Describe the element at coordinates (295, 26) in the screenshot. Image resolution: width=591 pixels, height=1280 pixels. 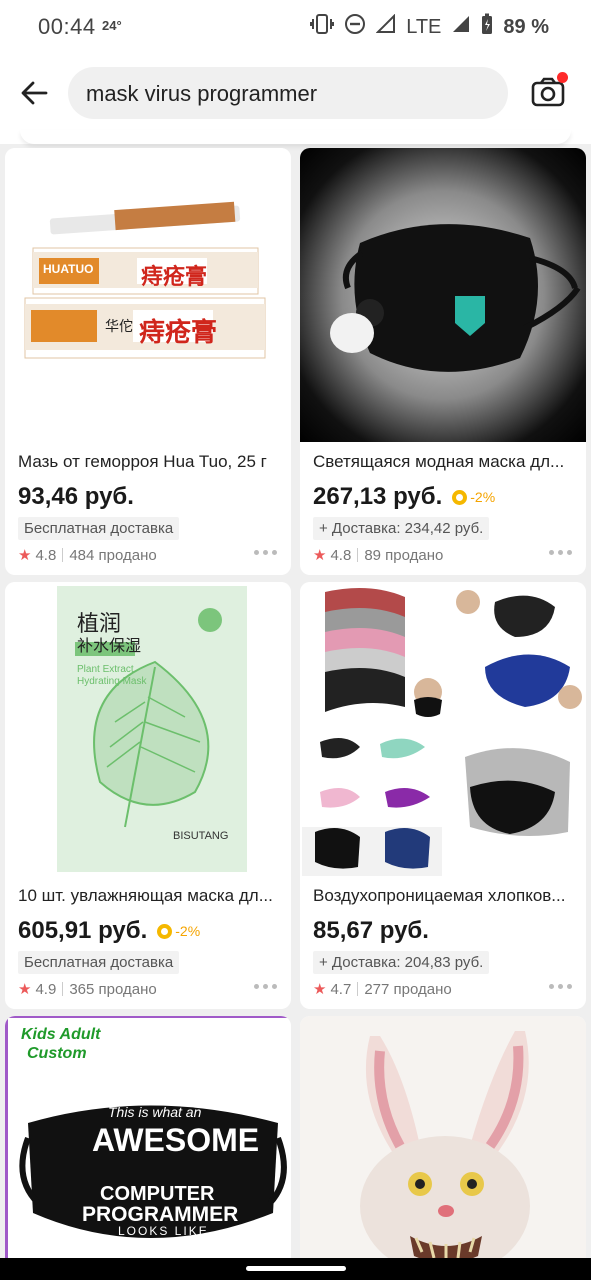
I see `status-bar: 00:44 24° LTE 89 %` at that location.